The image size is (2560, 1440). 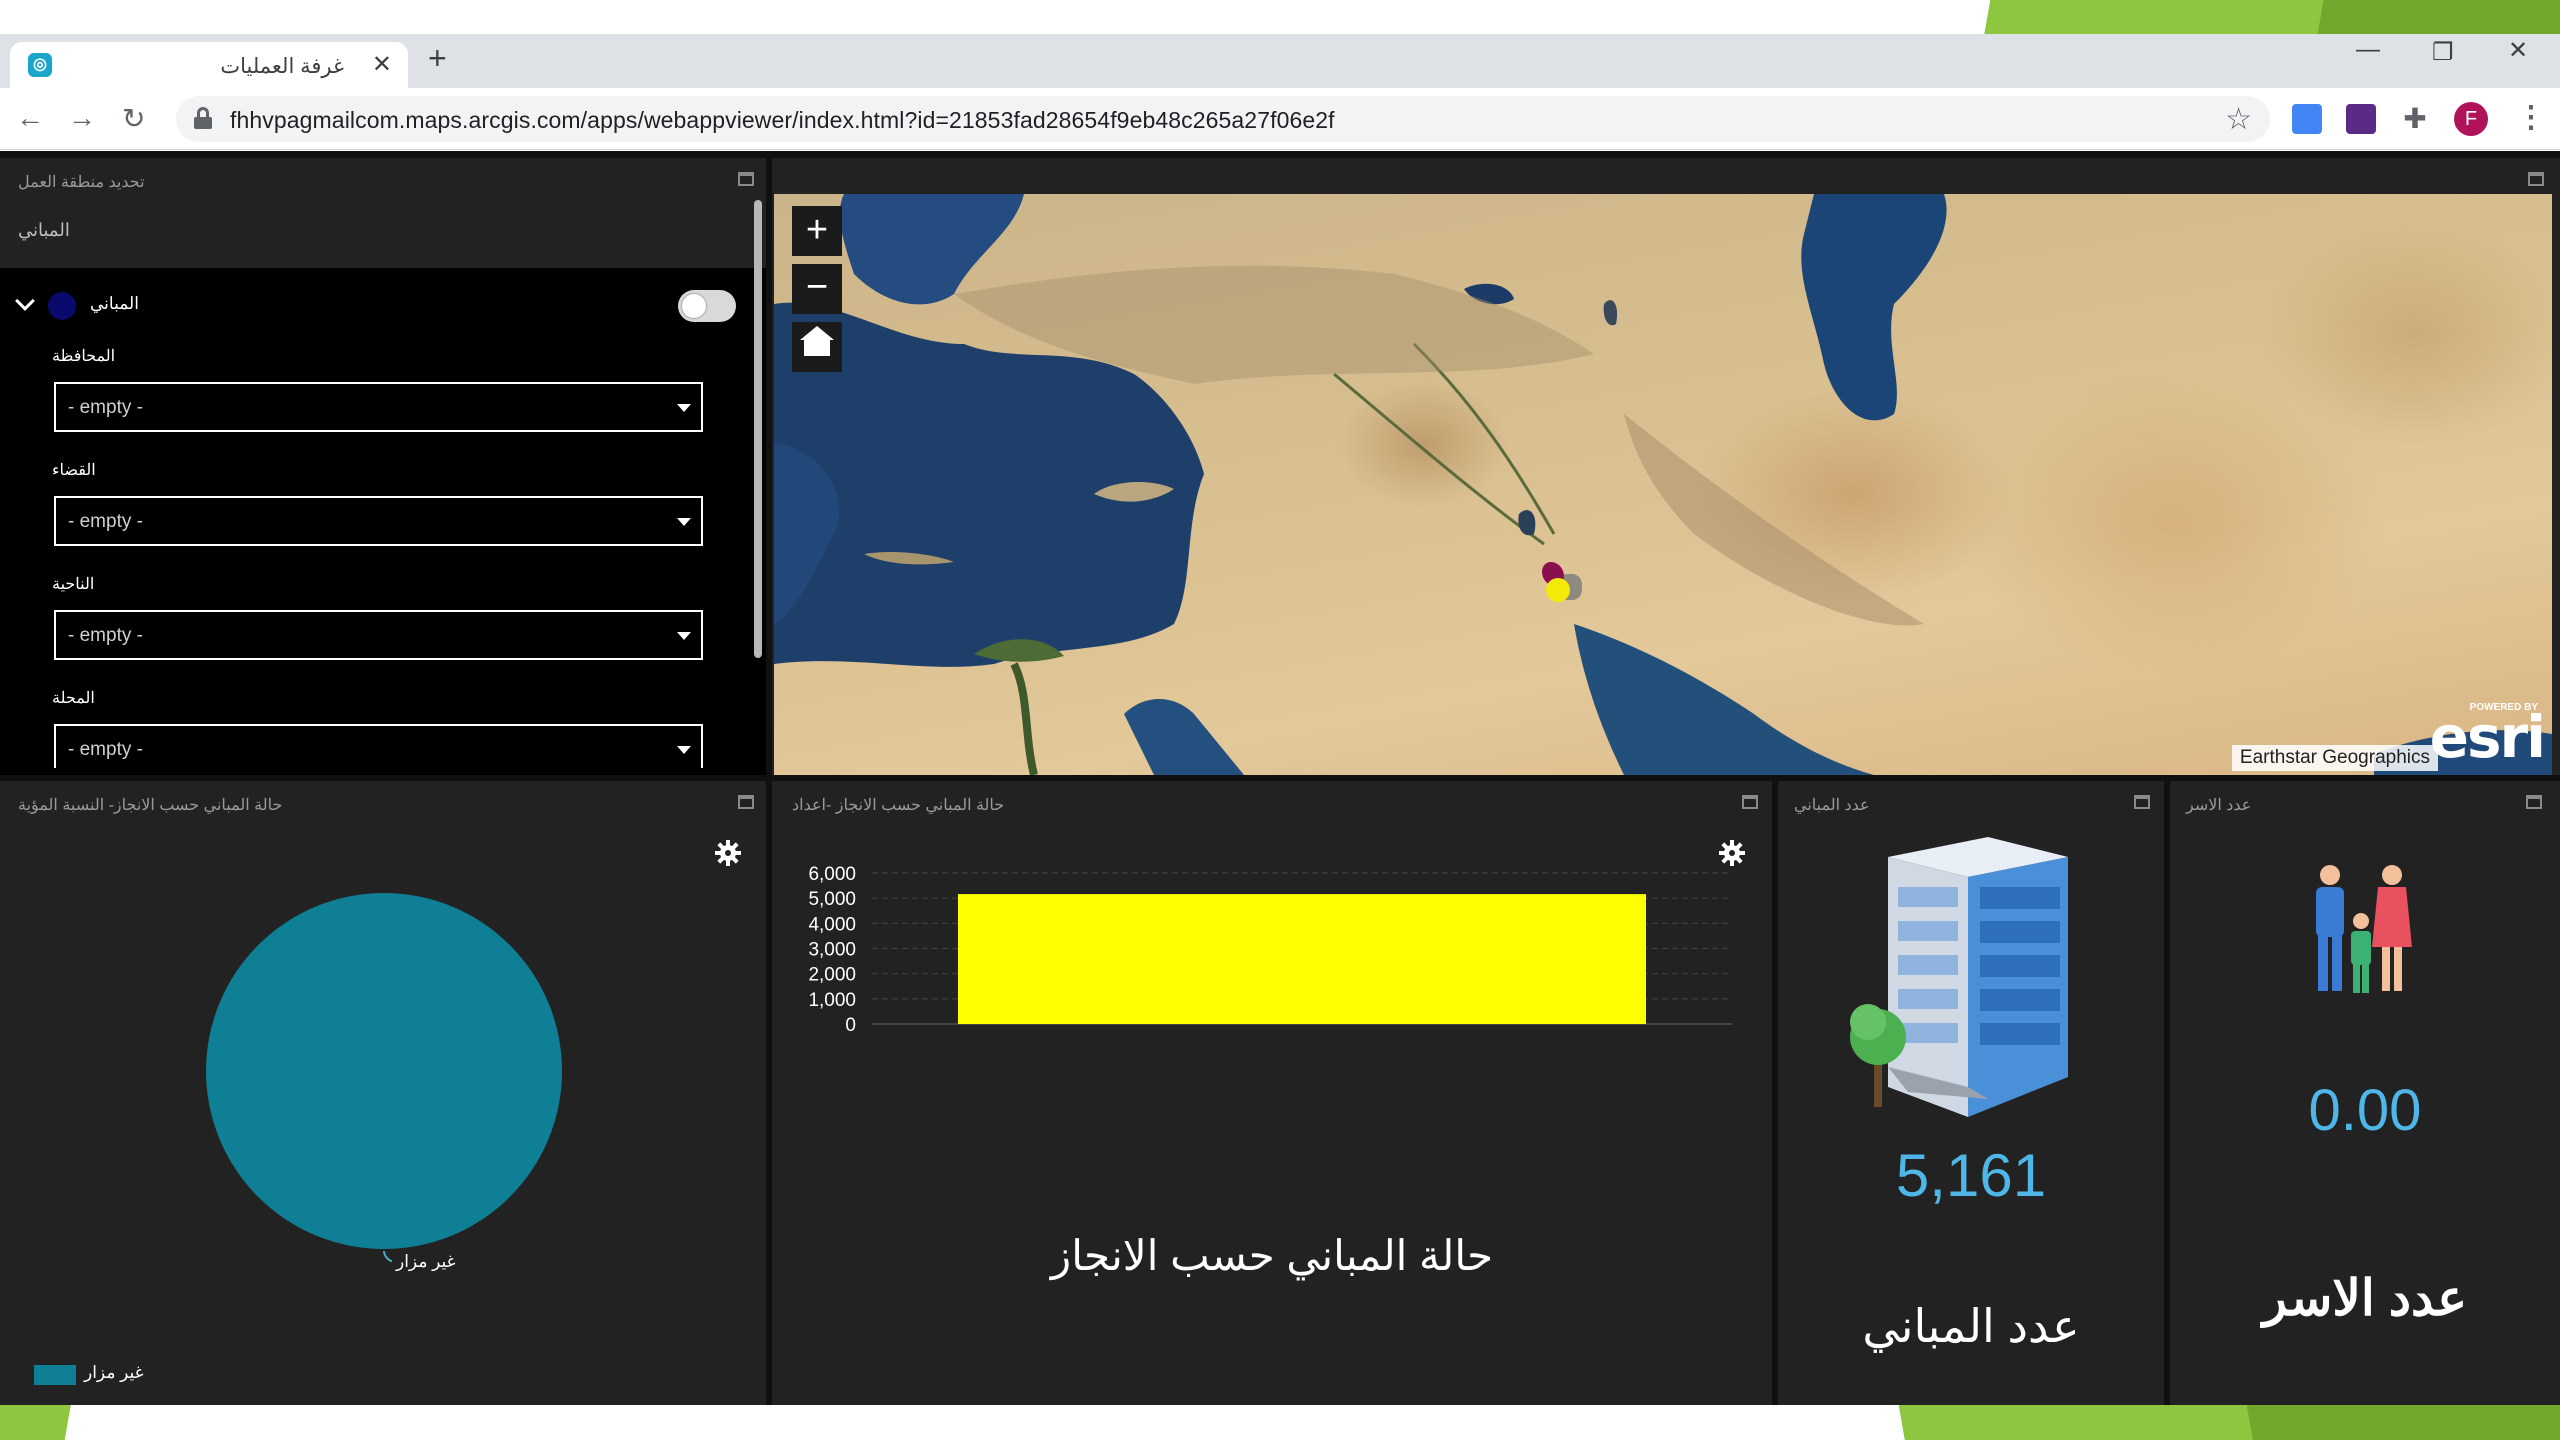 I want to click on pie-chart: غير مزار, so click(x=384, y=1082).